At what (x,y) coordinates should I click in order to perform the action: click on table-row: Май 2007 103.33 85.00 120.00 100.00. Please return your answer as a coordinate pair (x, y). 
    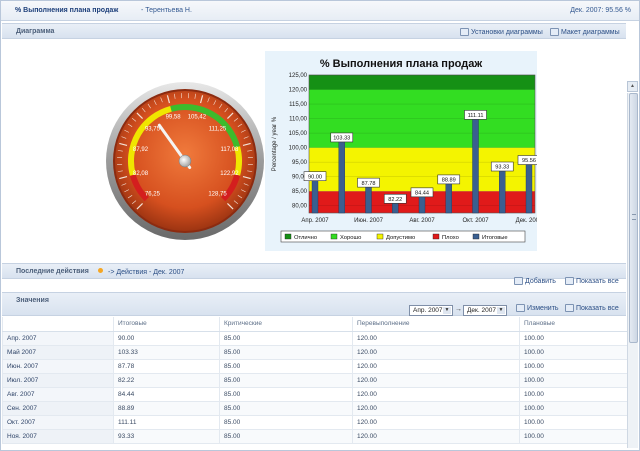
    Looking at the image, I should click on (314, 352).